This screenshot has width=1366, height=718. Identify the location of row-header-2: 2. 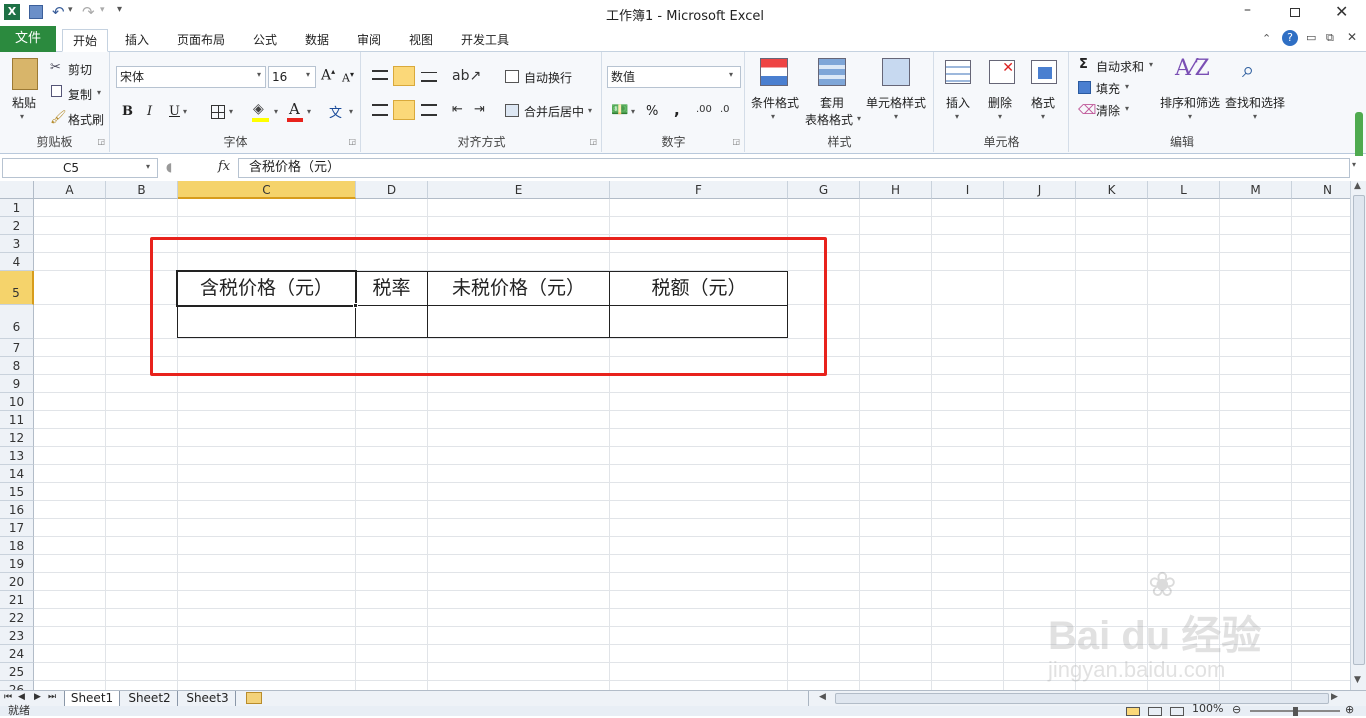
(17, 226).